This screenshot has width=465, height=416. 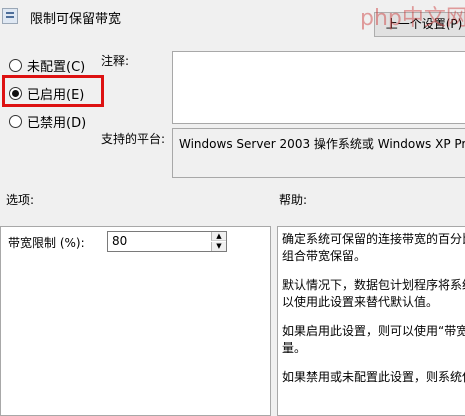 What do you see at coordinates (373, 377) in the screenshot?
I see `help-text-line: 如果禁用或未配置此设置，则系统使` at bounding box center [373, 377].